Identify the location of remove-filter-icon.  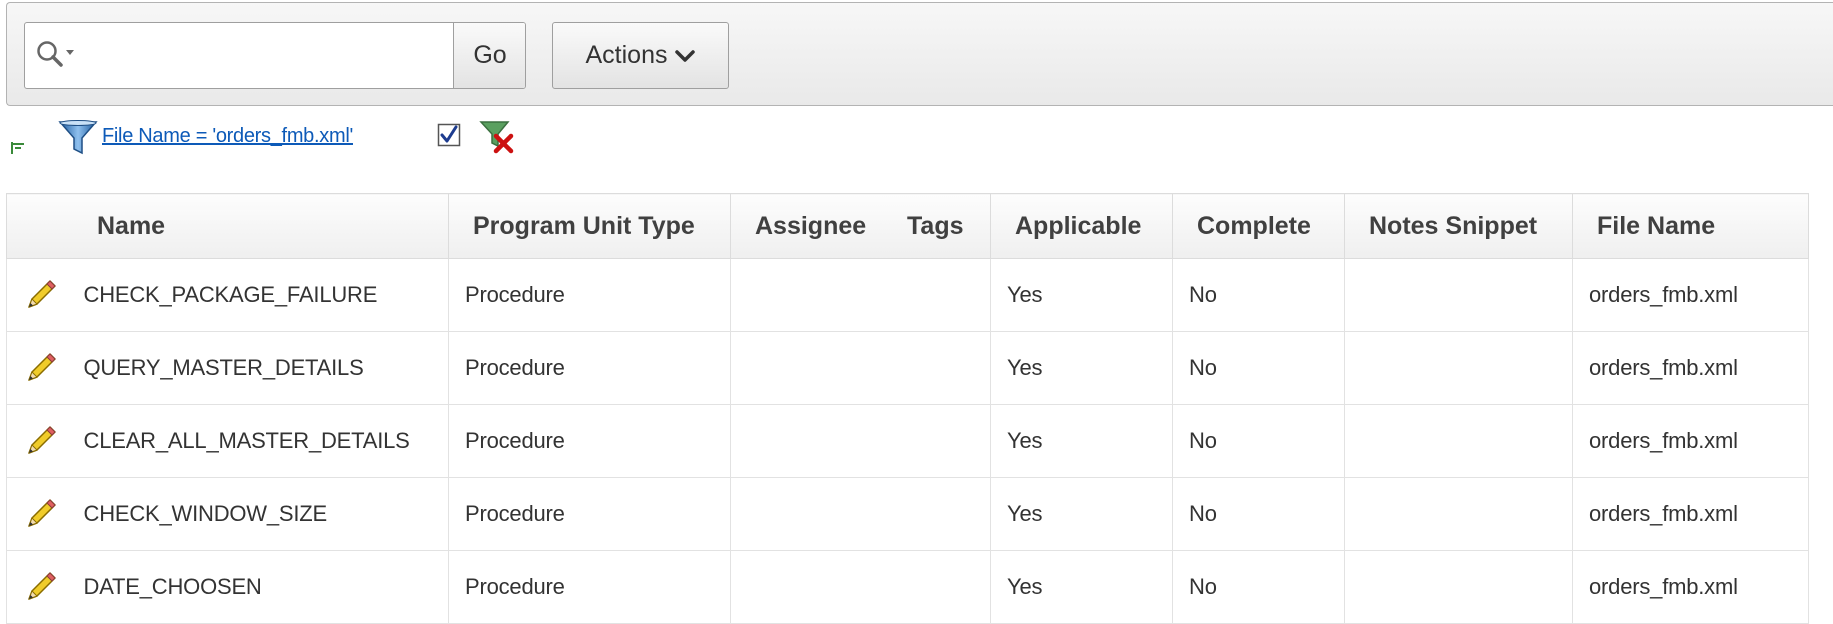
(497, 138).